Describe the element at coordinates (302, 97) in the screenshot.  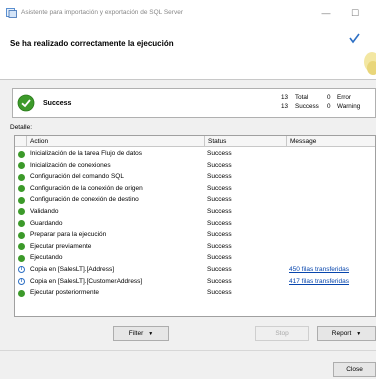
I see `total-label: Total` at that location.